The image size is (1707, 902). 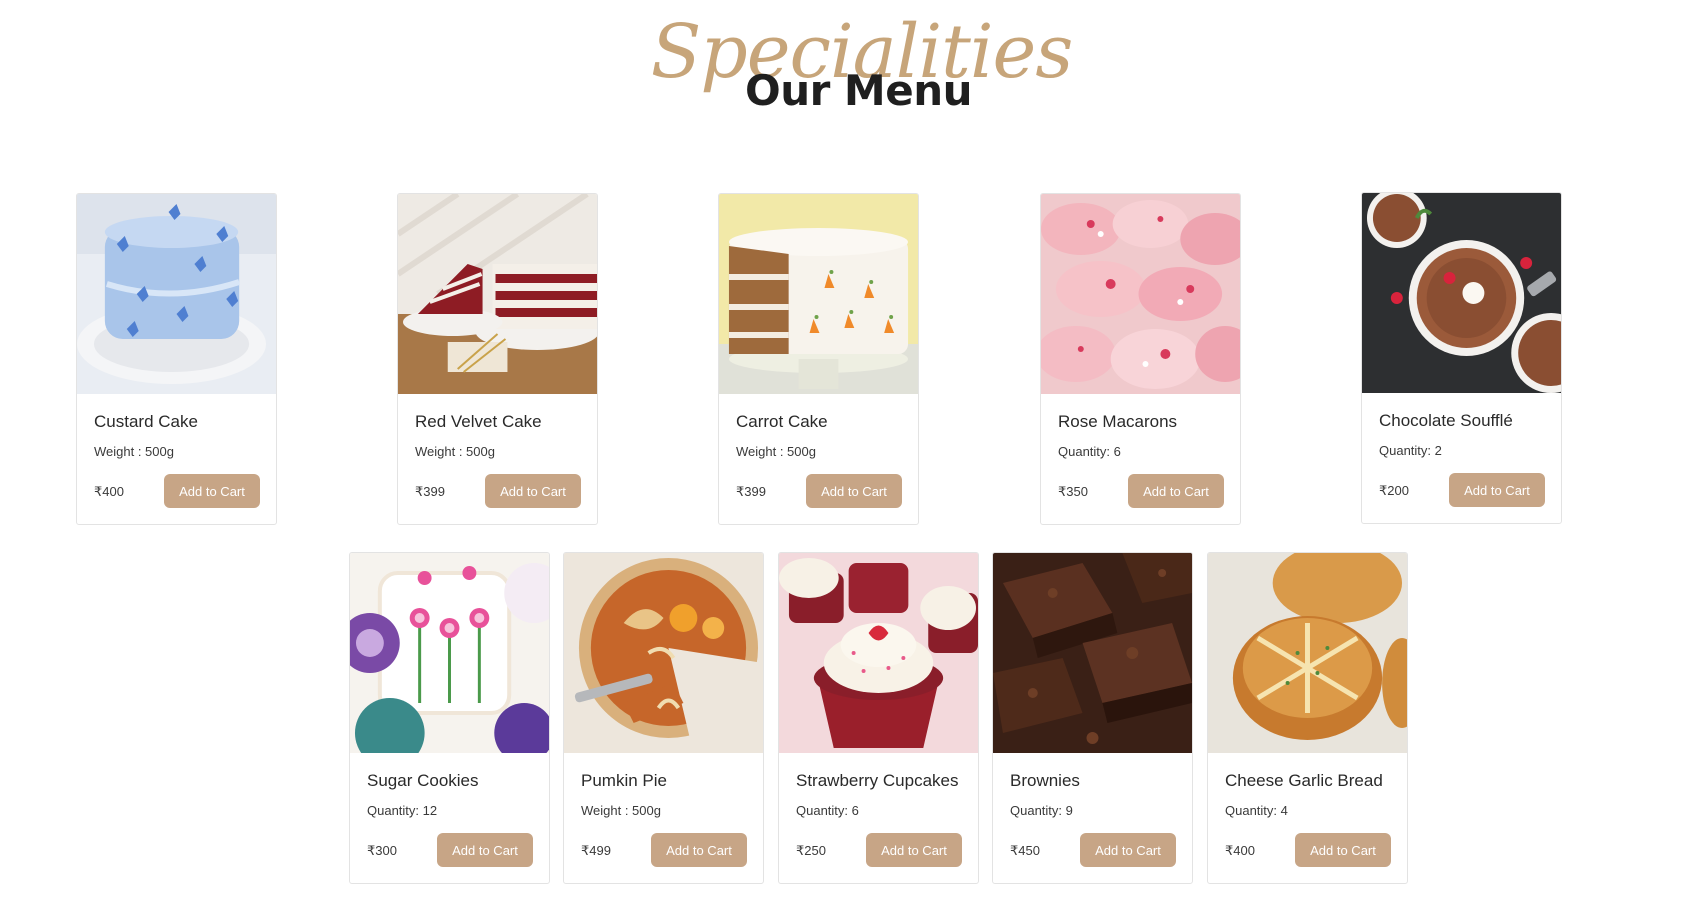 What do you see at coordinates (853, 65) in the screenshot?
I see `menu-heading: Specialities Our Menu` at bounding box center [853, 65].